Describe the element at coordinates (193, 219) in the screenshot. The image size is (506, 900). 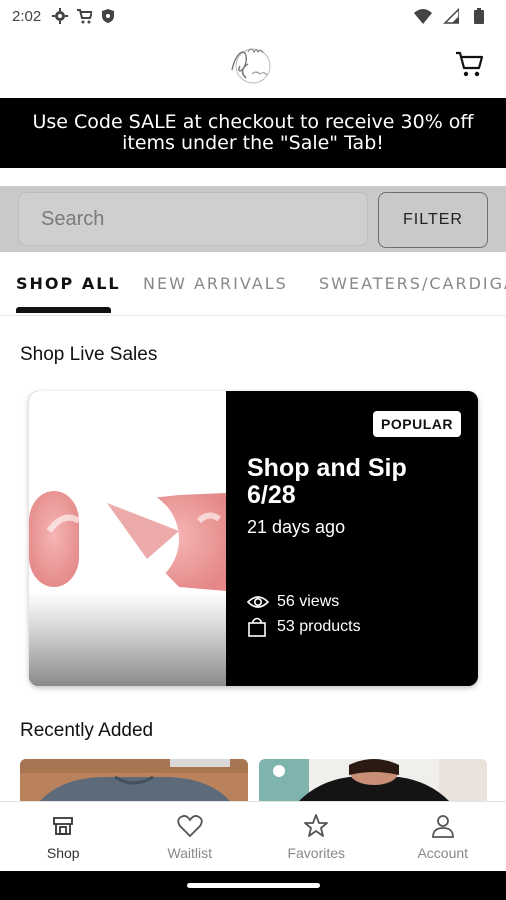
I see `search-input: Search` at that location.